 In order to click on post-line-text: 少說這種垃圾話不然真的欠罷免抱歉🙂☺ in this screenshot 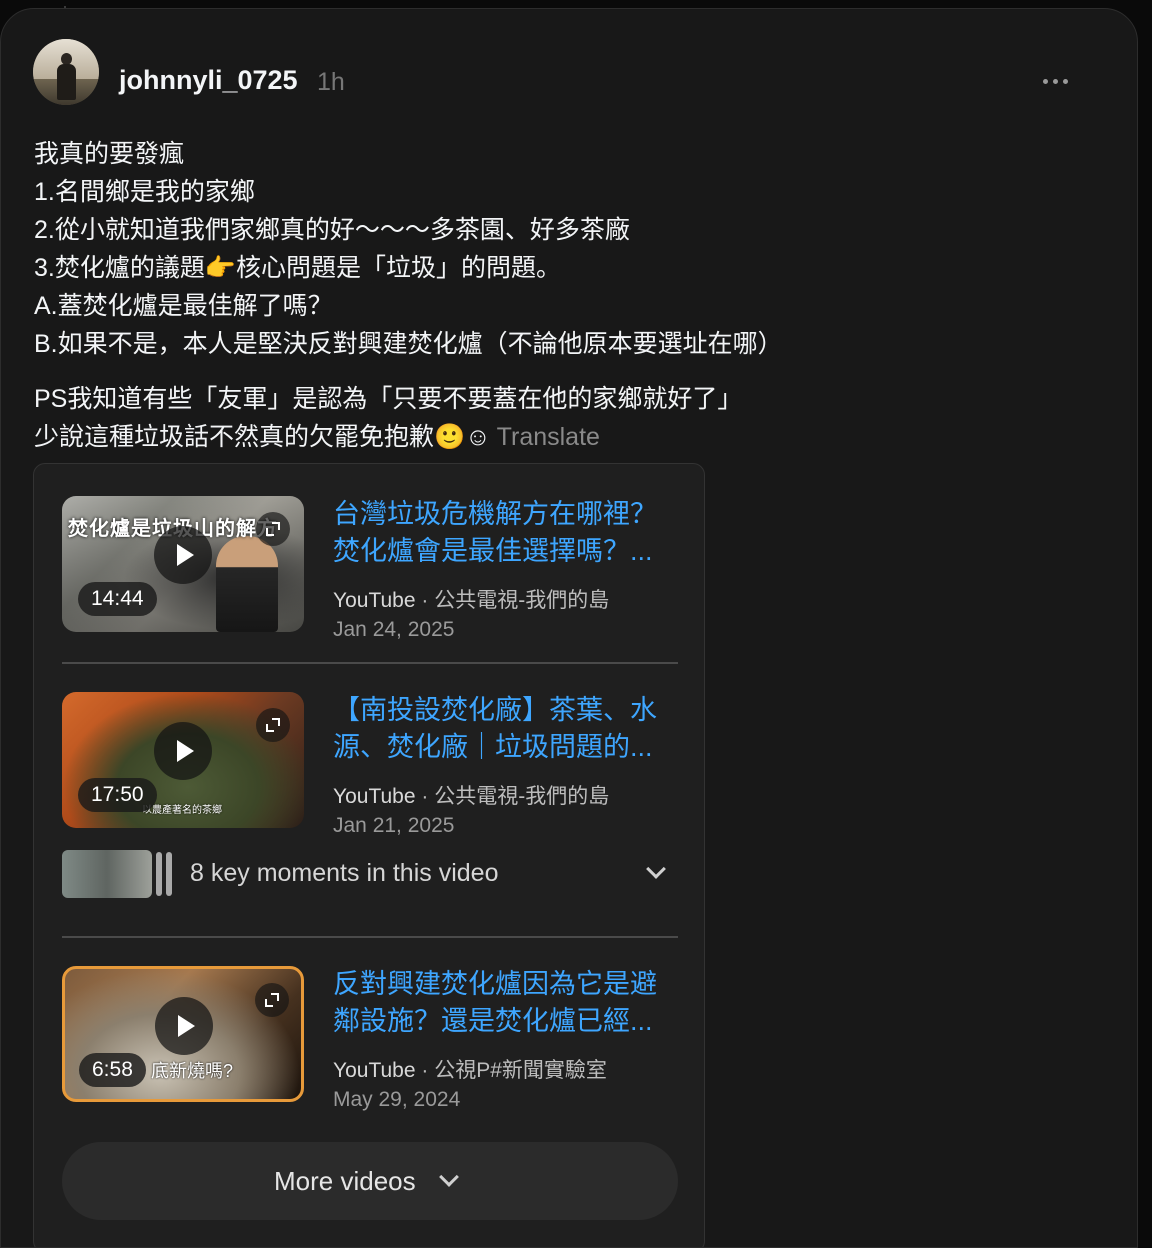, I will do `click(262, 437)`.